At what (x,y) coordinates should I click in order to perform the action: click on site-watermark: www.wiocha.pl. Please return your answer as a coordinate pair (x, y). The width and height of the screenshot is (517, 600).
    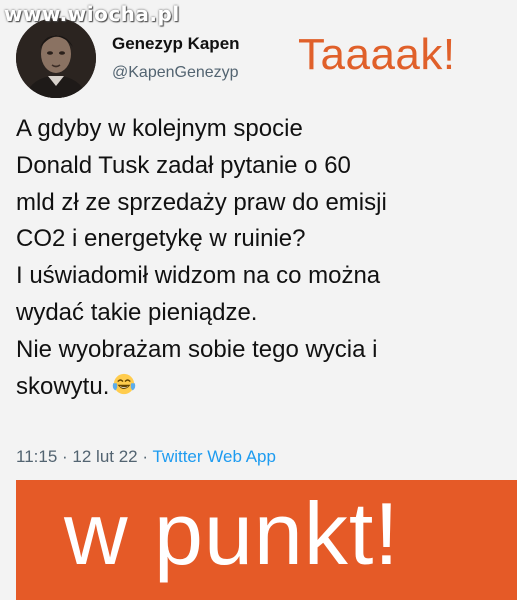
    Looking at the image, I should click on (92, 14).